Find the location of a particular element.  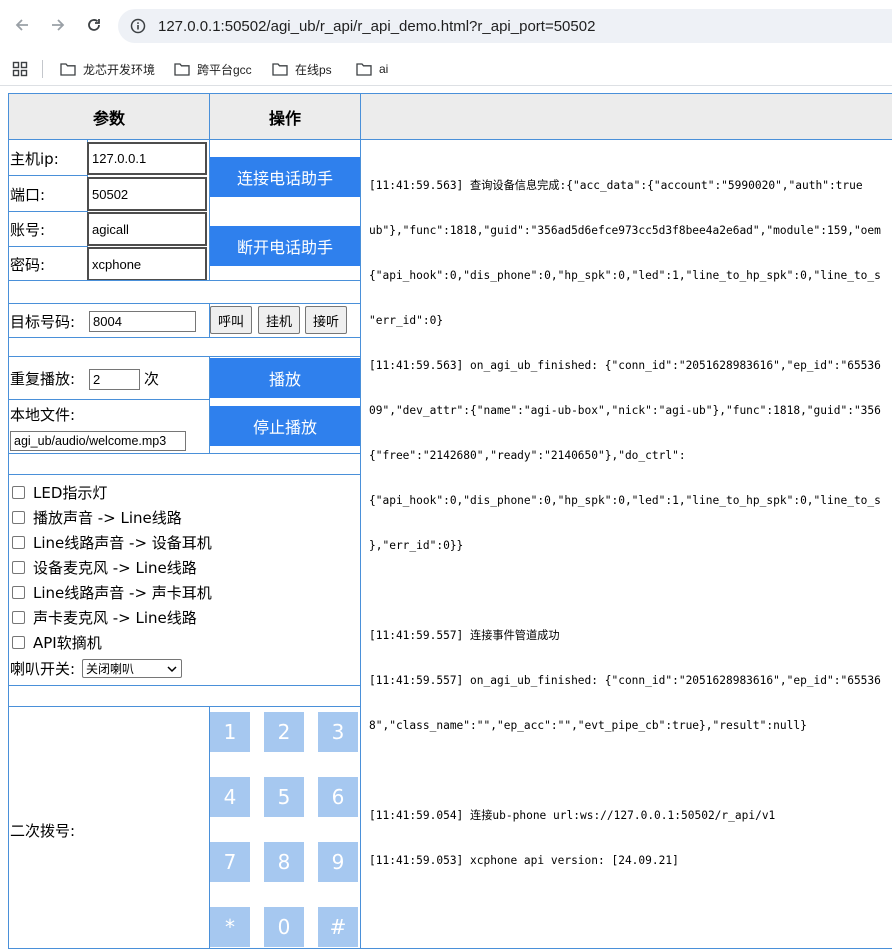

option-mic-to-line: 设备麦克风 -> Line线路 is located at coordinates (104, 567).